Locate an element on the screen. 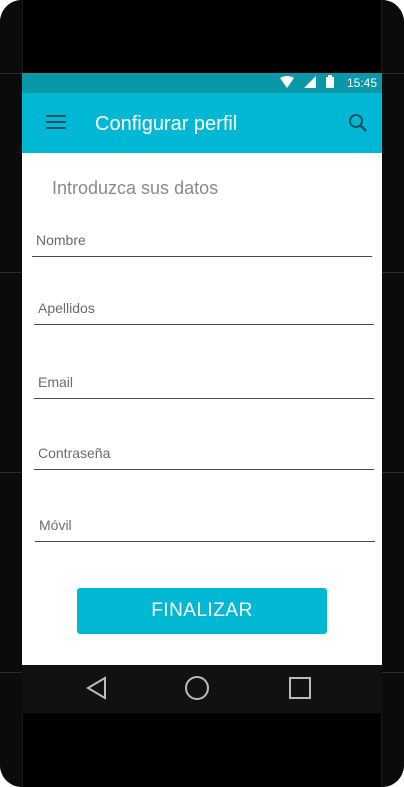 This screenshot has width=404, height=787. nombre-field is located at coordinates (204, 243).